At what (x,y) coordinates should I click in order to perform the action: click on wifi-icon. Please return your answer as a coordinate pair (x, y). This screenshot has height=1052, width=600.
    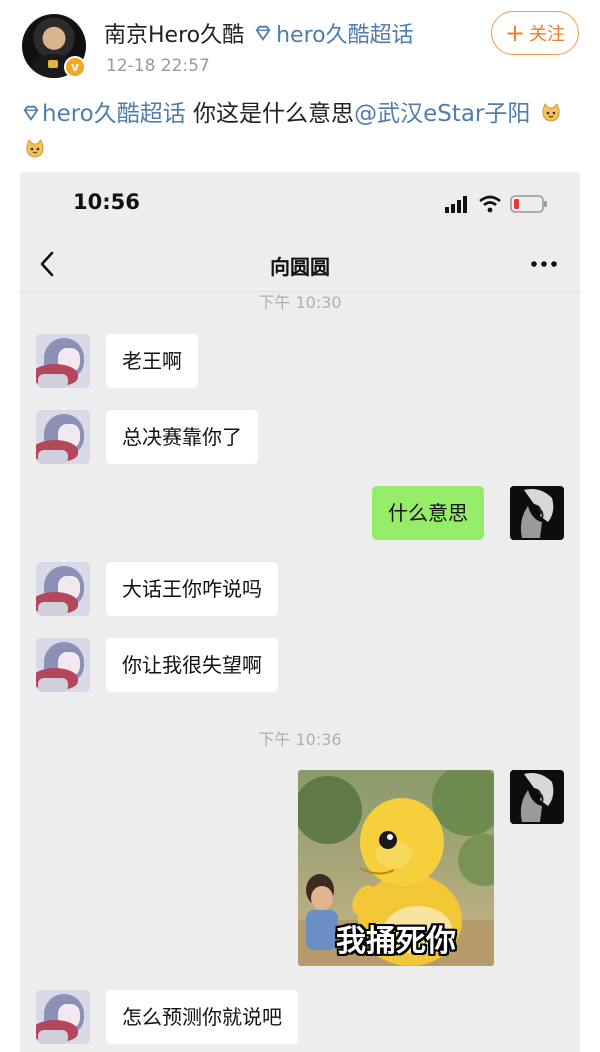
    Looking at the image, I should click on (490, 204).